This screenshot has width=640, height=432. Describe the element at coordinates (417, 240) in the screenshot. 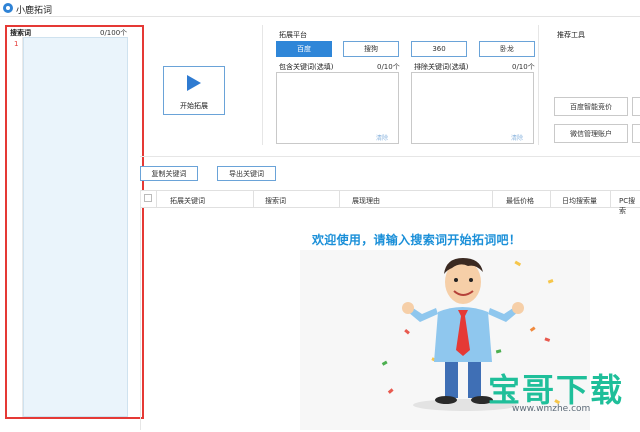

I see `welcome-message: 欢迎使用，请输入搜索词开始拓词吧！` at that location.